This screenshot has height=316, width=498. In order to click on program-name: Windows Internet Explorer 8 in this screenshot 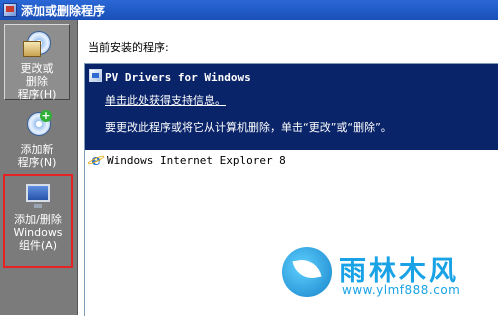, I will do `click(196, 160)`.